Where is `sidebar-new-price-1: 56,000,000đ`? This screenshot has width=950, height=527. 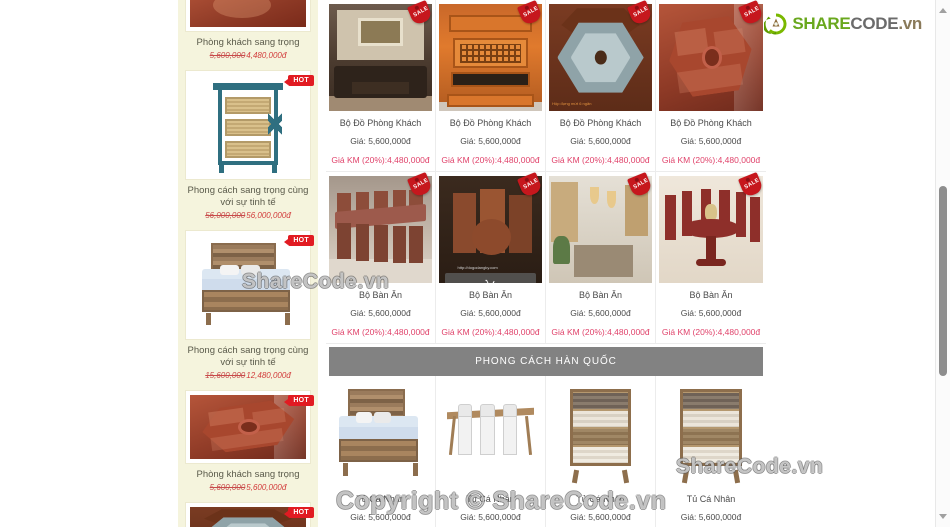 sidebar-new-price-1: 56,000,000đ is located at coordinates (268, 215).